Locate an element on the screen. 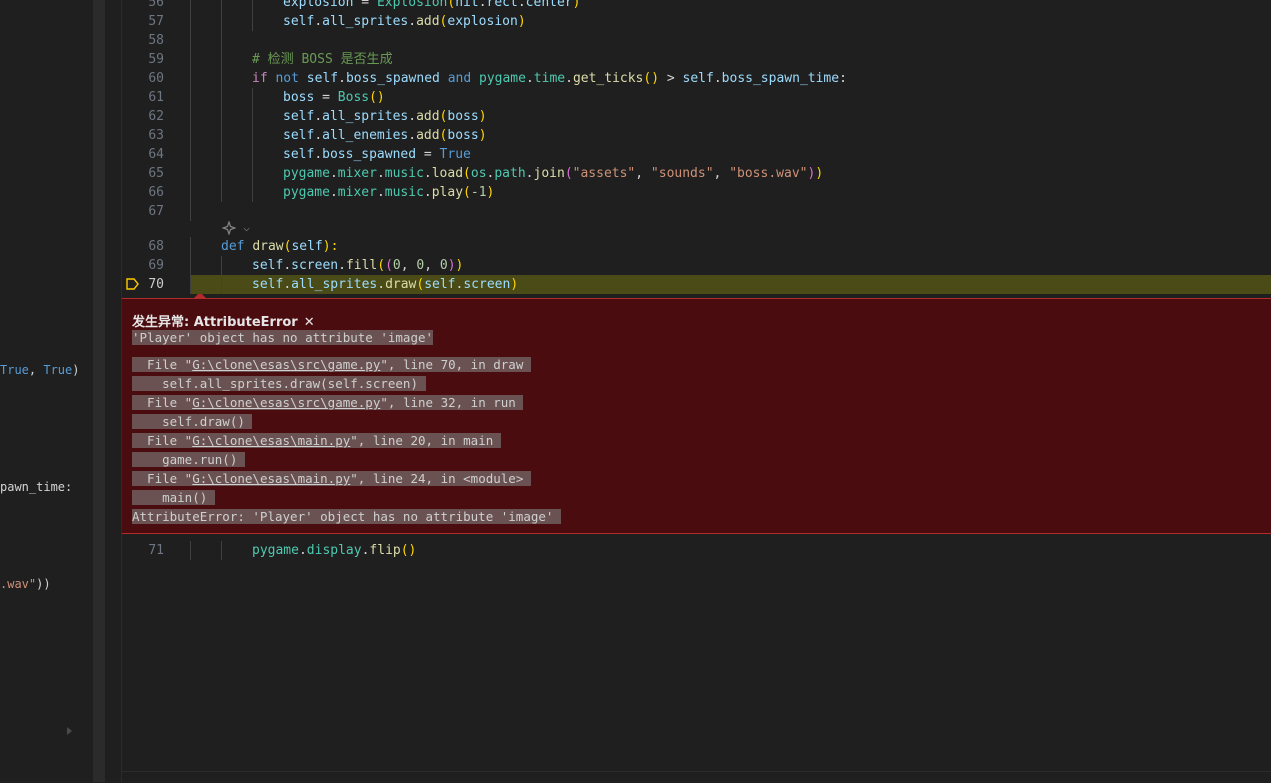 The width and height of the screenshot is (1271, 783). code-token: display is located at coordinates (334, 550).